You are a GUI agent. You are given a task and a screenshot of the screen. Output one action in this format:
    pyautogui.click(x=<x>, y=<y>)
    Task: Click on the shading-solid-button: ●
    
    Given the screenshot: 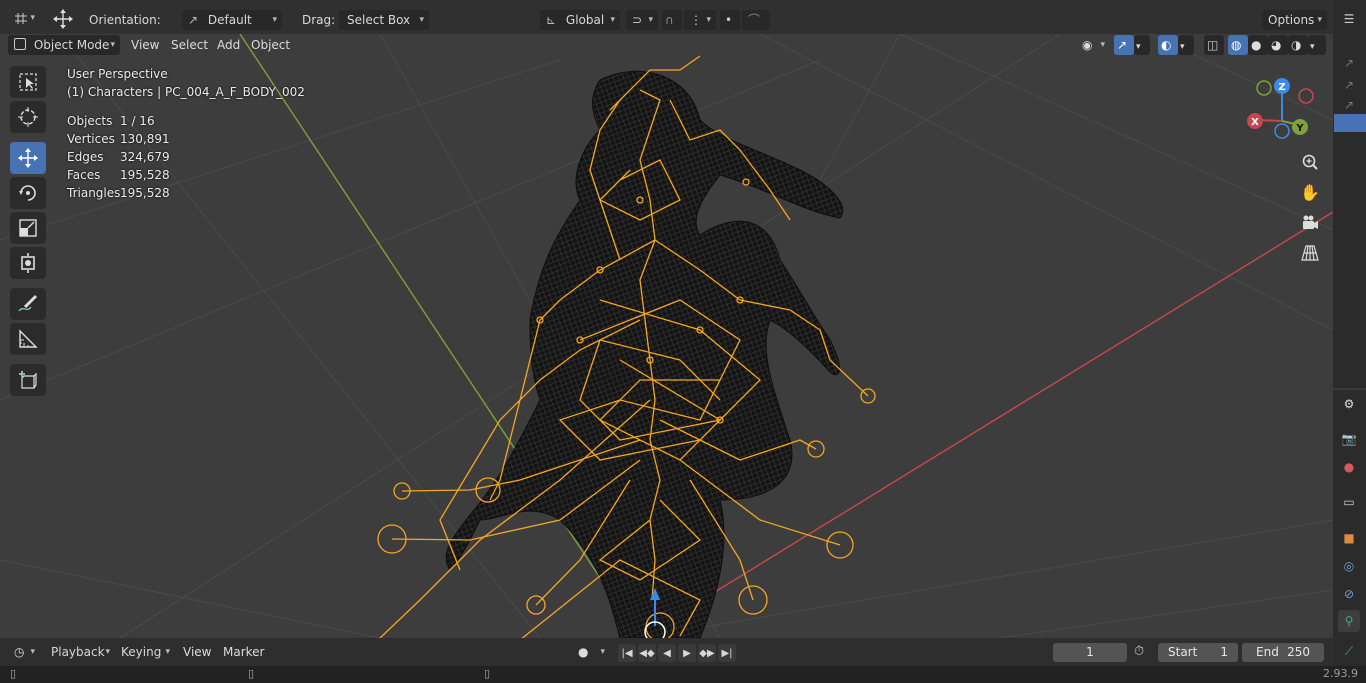 What is the action you would take?
    pyautogui.click(x=1258, y=45)
    